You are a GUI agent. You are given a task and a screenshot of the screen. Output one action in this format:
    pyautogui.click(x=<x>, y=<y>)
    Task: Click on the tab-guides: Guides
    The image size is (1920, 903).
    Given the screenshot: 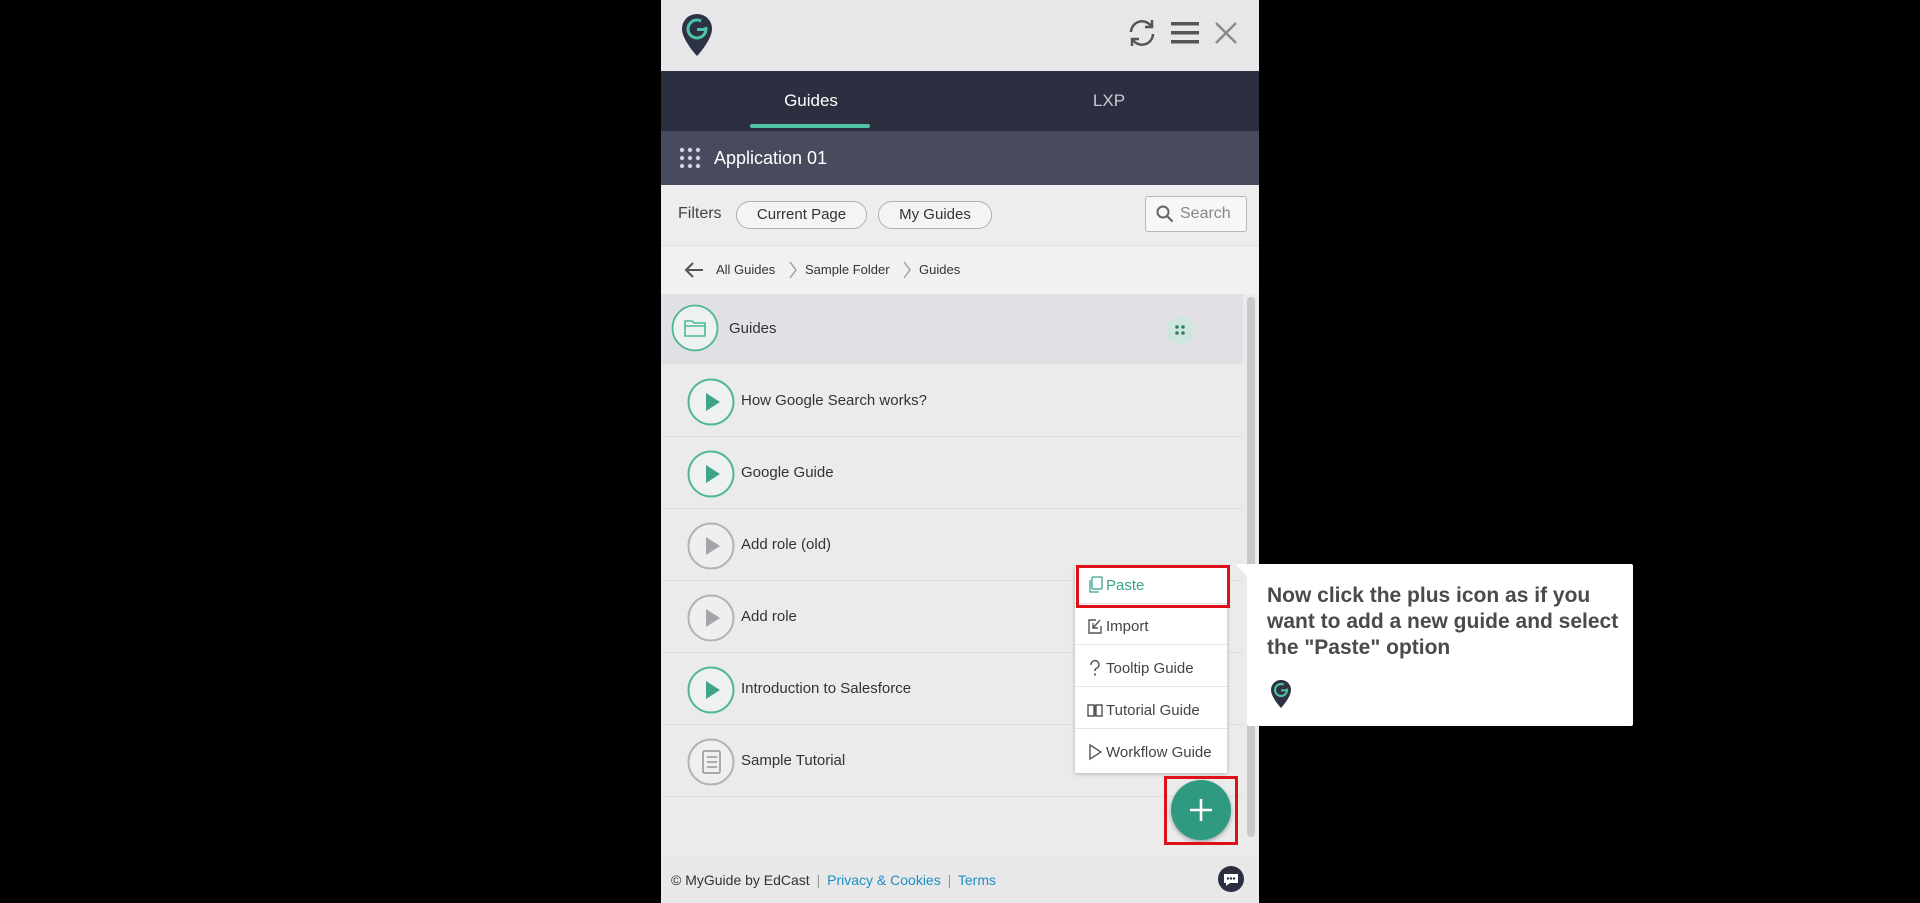 What is the action you would take?
    pyautogui.click(x=811, y=101)
    